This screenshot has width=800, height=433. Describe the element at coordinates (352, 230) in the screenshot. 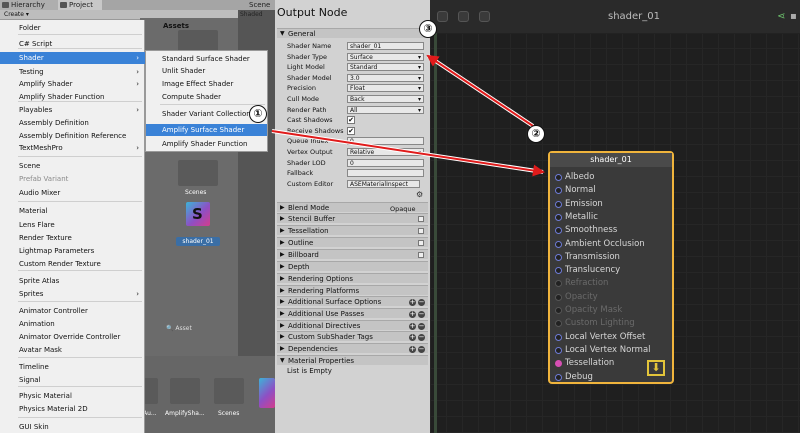

I see `section-tessellation: ▶ Tessellation` at that location.